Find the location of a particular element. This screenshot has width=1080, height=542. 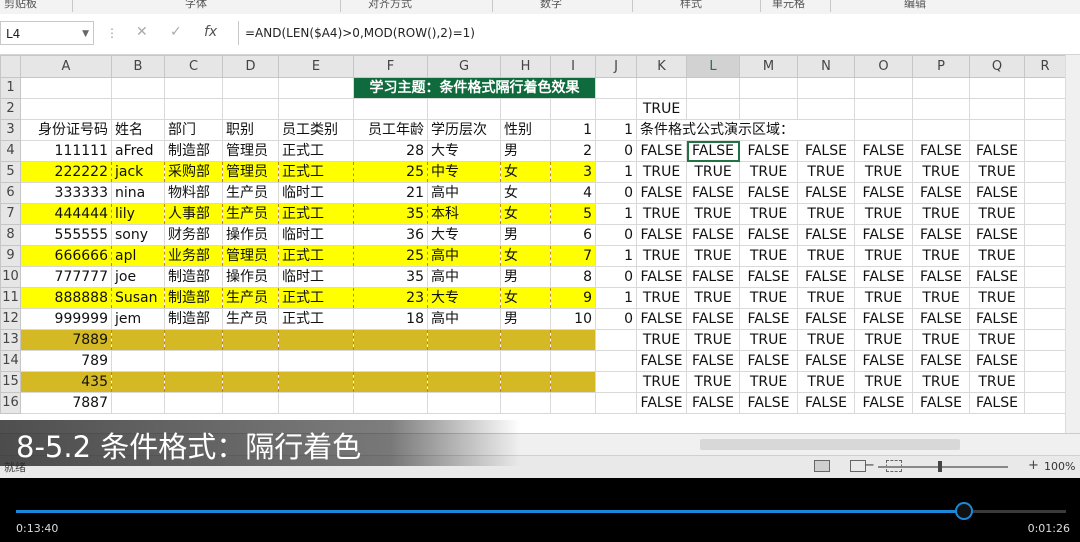

cell-n8: FALSE is located at coordinates (826, 235).